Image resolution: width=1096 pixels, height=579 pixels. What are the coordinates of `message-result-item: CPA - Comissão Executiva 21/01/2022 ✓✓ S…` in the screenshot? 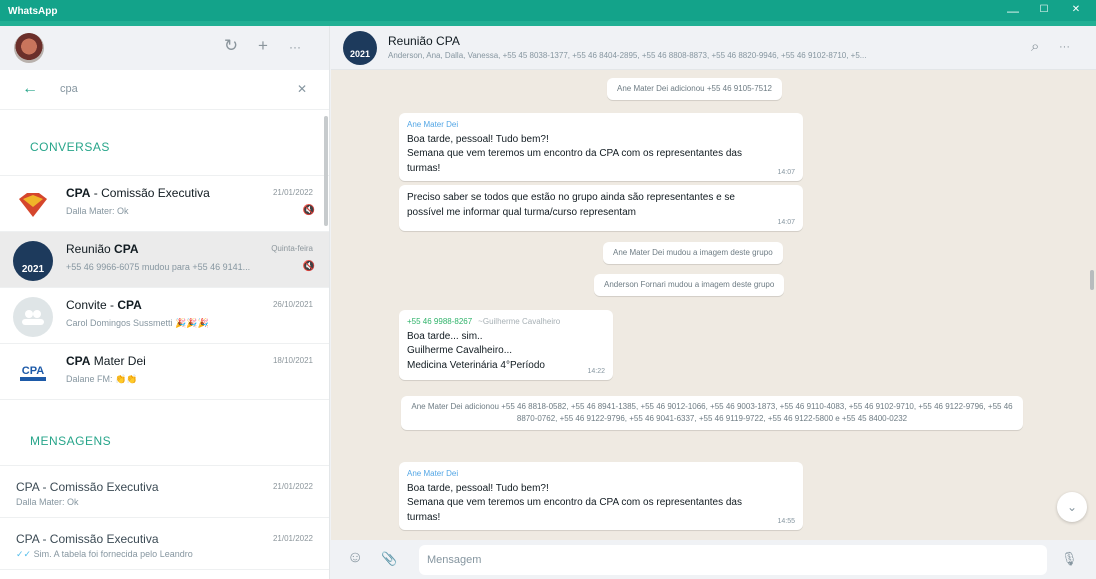 It's located at (164, 544).